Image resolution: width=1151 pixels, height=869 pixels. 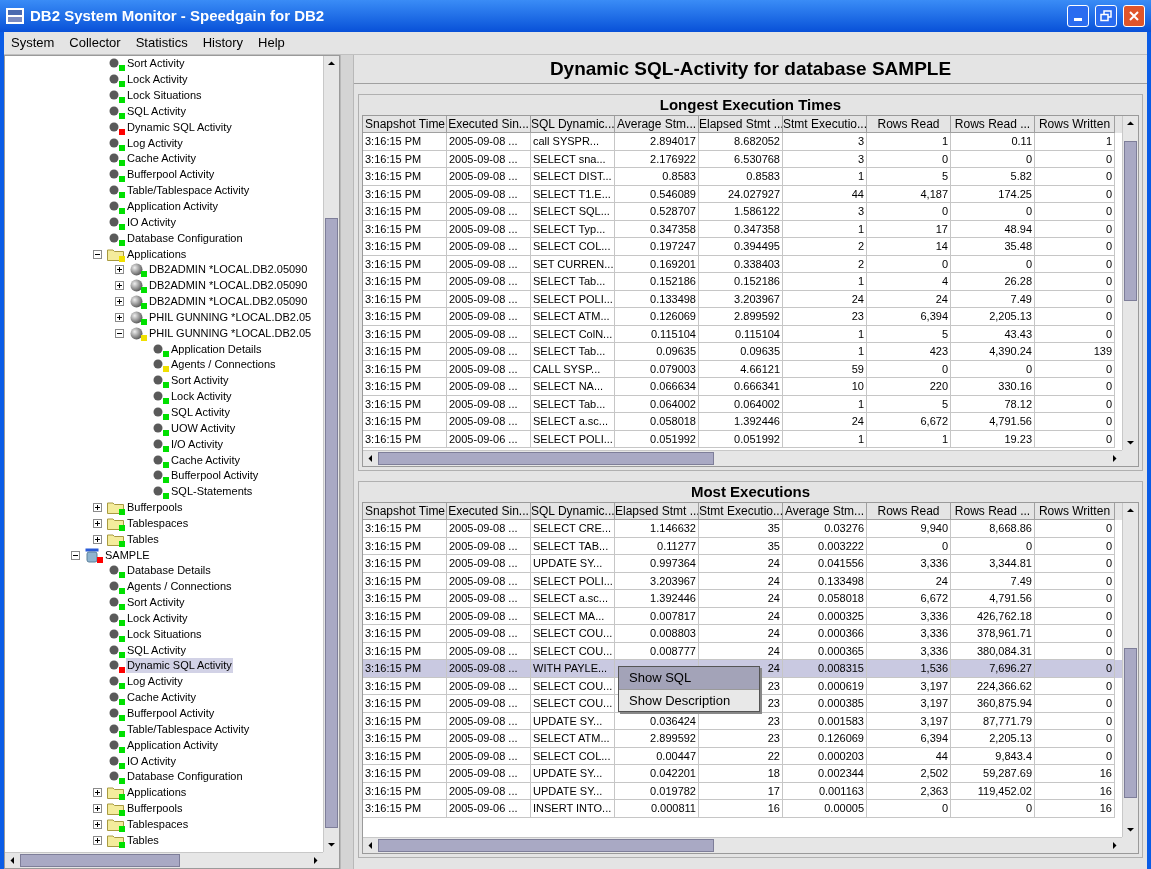 I want to click on table-cell: 35, so click(x=773, y=545).